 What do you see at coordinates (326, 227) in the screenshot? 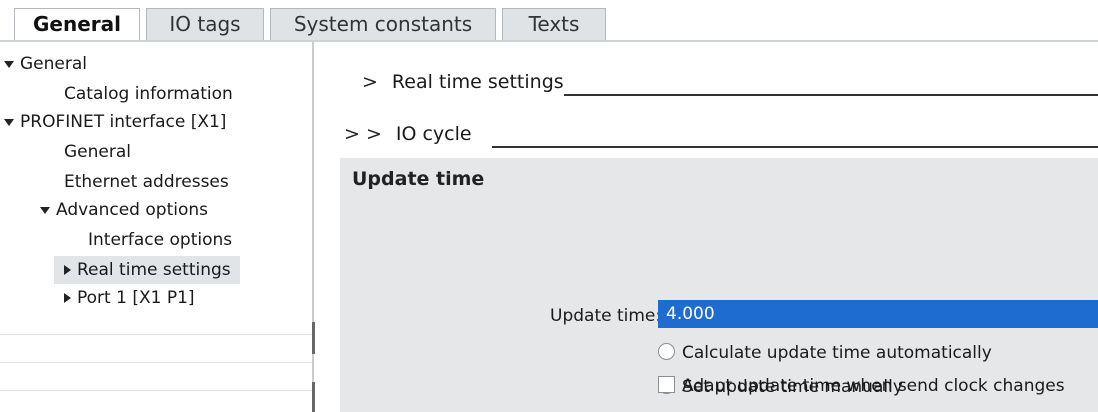
I see `pane-splitter` at bounding box center [326, 227].